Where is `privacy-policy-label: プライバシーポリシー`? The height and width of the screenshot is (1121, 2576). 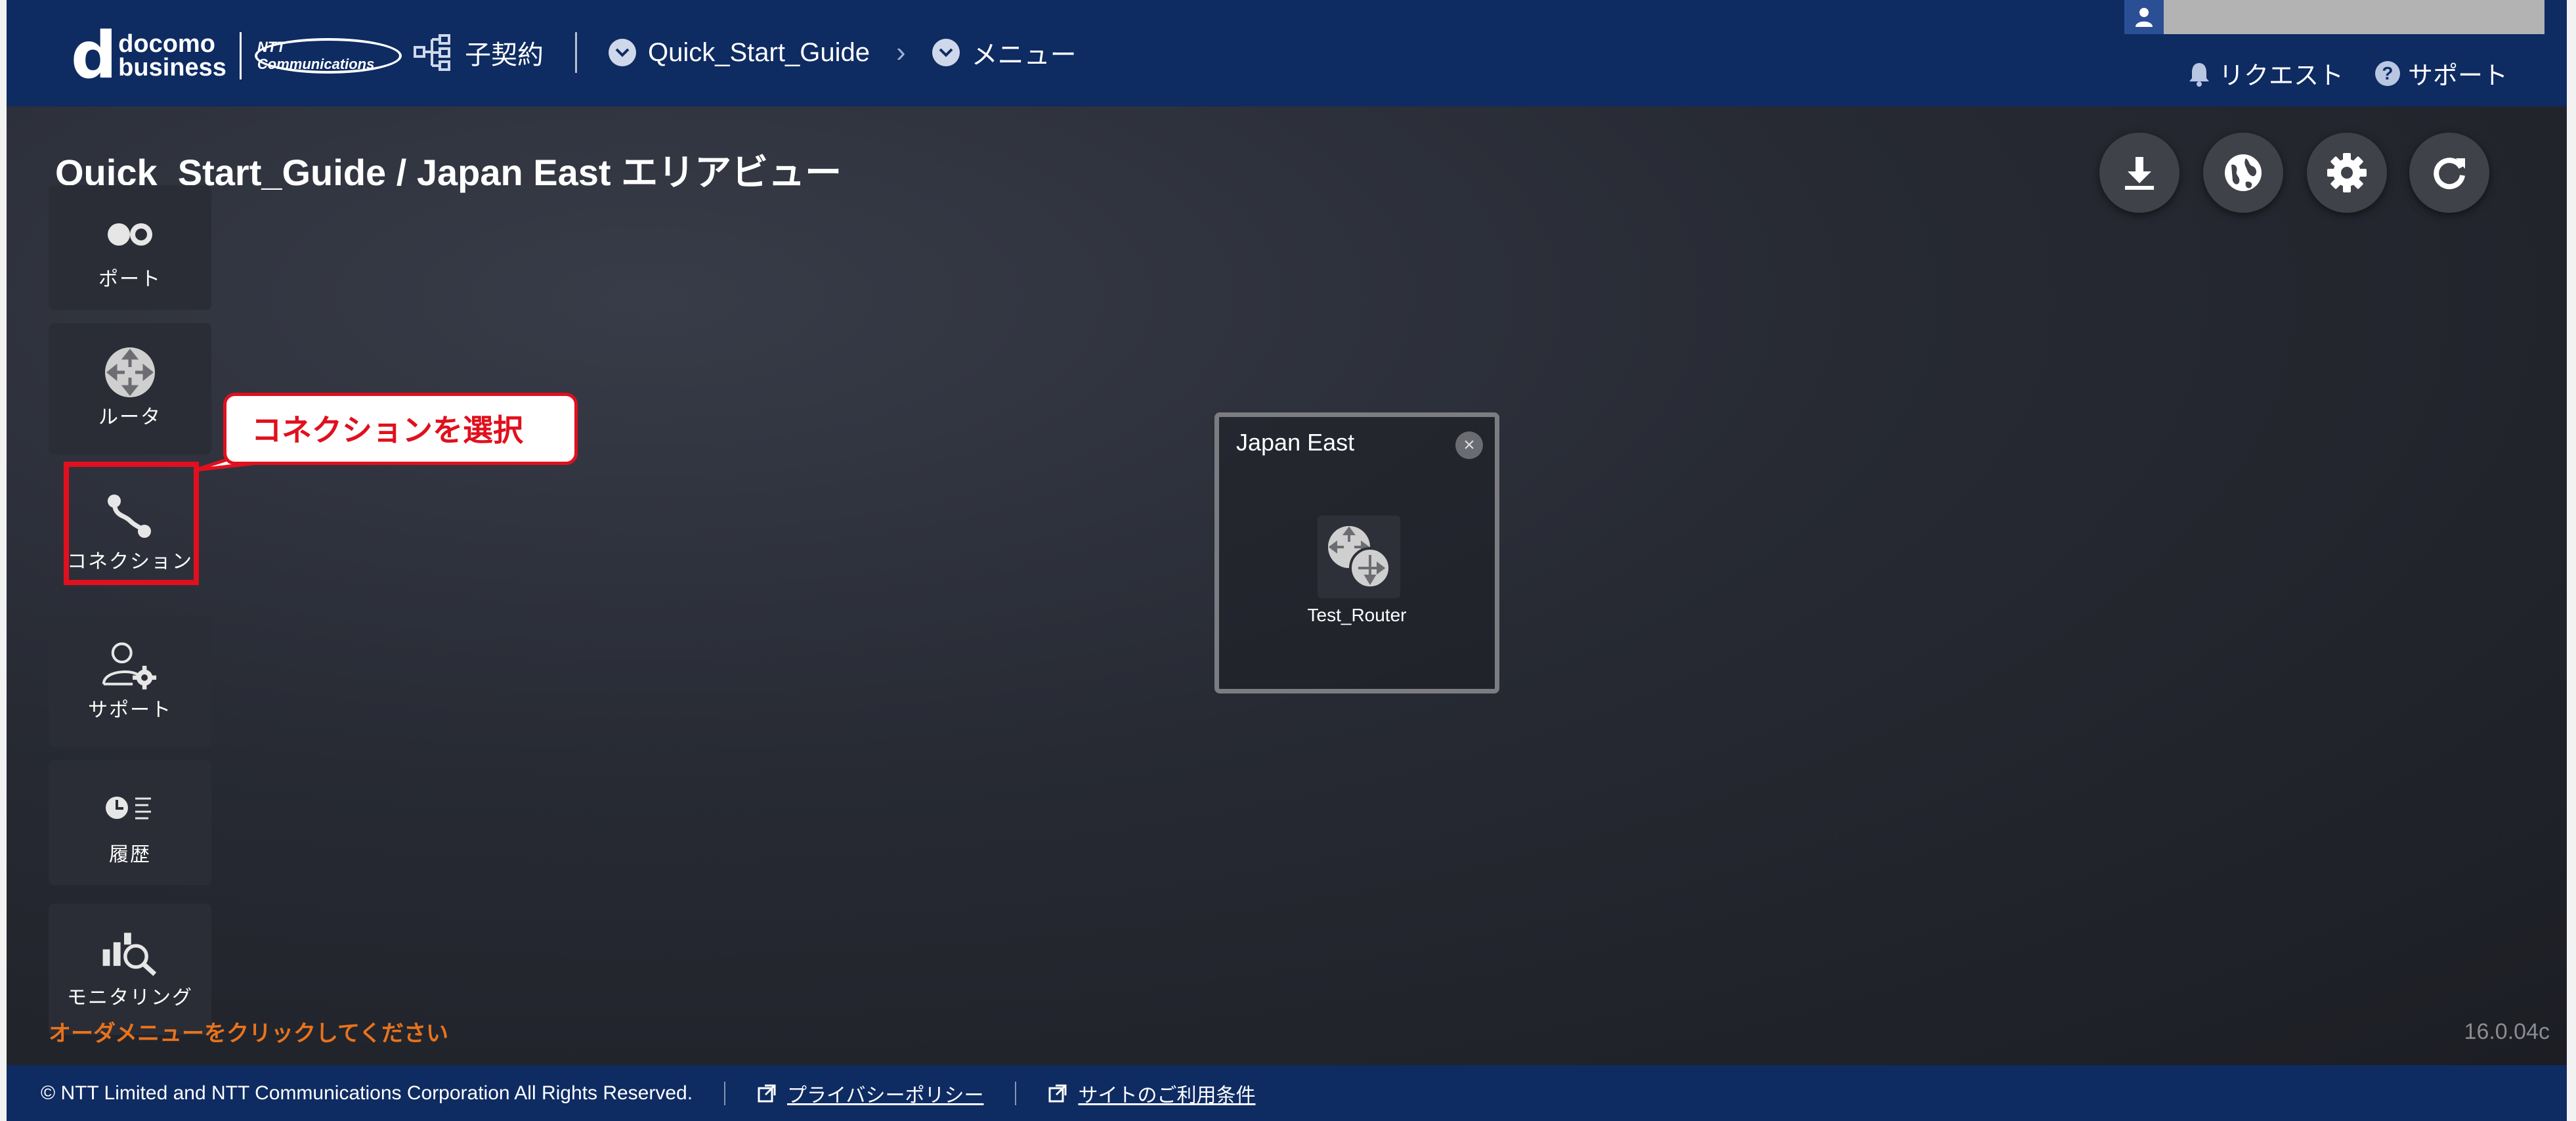
privacy-policy-label: プライバシーポリシー is located at coordinates (885, 1095).